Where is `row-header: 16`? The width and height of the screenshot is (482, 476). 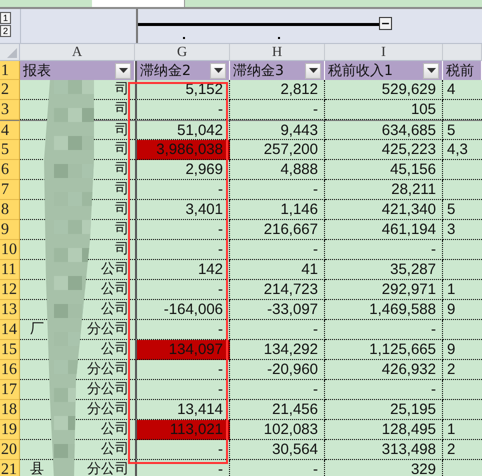 row-header: 16 is located at coordinates (10, 370).